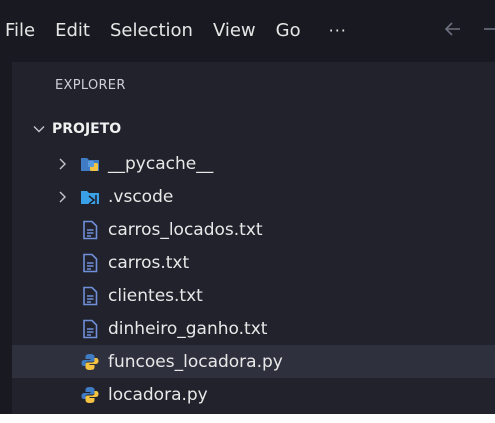 The width and height of the screenshot is (495, 423). Describe the element at coordinates (253, 163) in the screenshot. I see `tree-item-pycache: __pycache__` at that location.